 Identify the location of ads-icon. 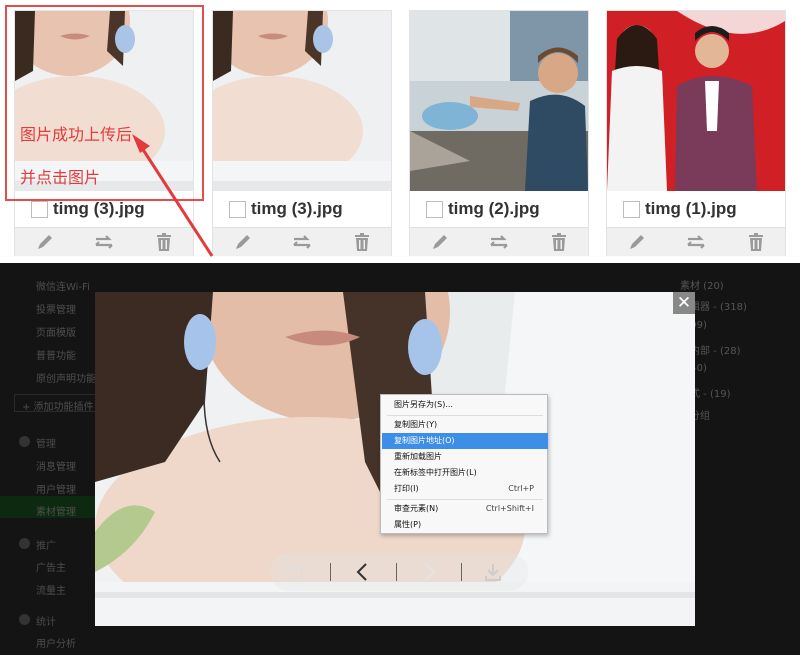
(24, 543).